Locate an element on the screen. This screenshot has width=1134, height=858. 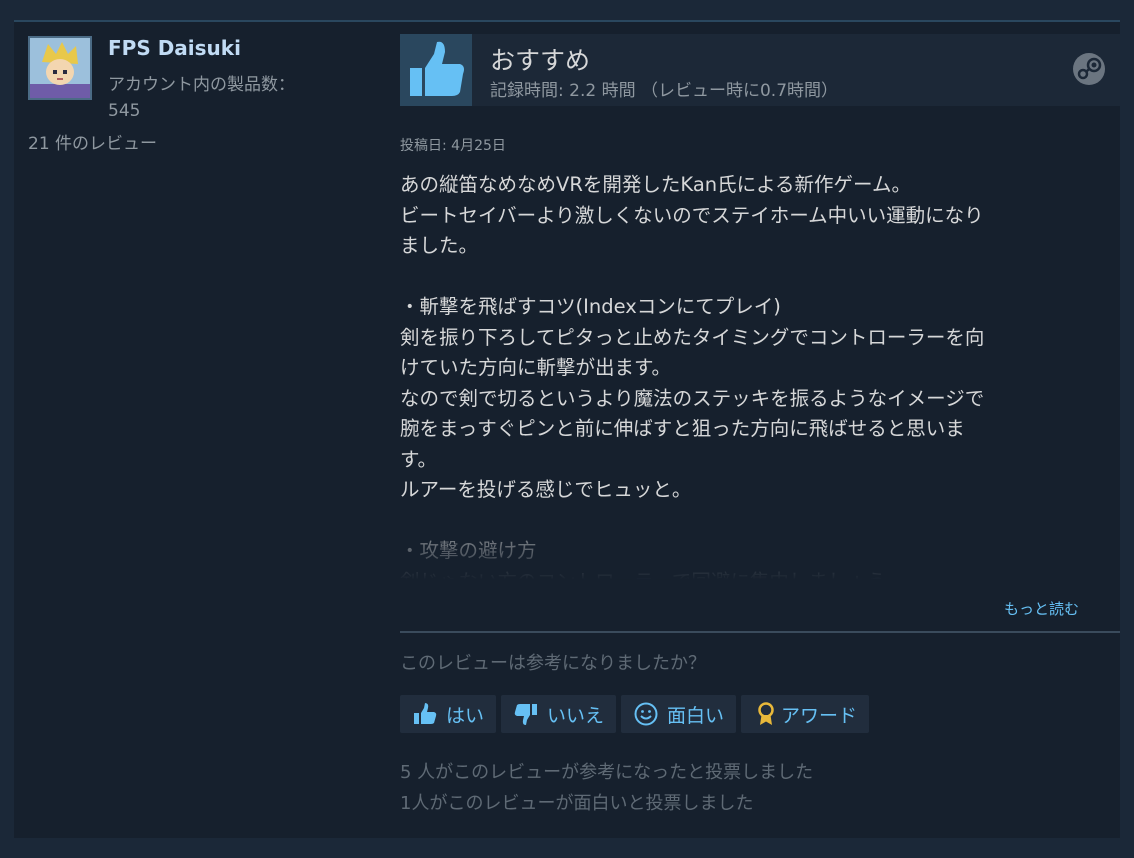
hours-played: 記録時間: 2.2 時間 （レビュー時に0.7時間） is located at coordinates (664, 91).